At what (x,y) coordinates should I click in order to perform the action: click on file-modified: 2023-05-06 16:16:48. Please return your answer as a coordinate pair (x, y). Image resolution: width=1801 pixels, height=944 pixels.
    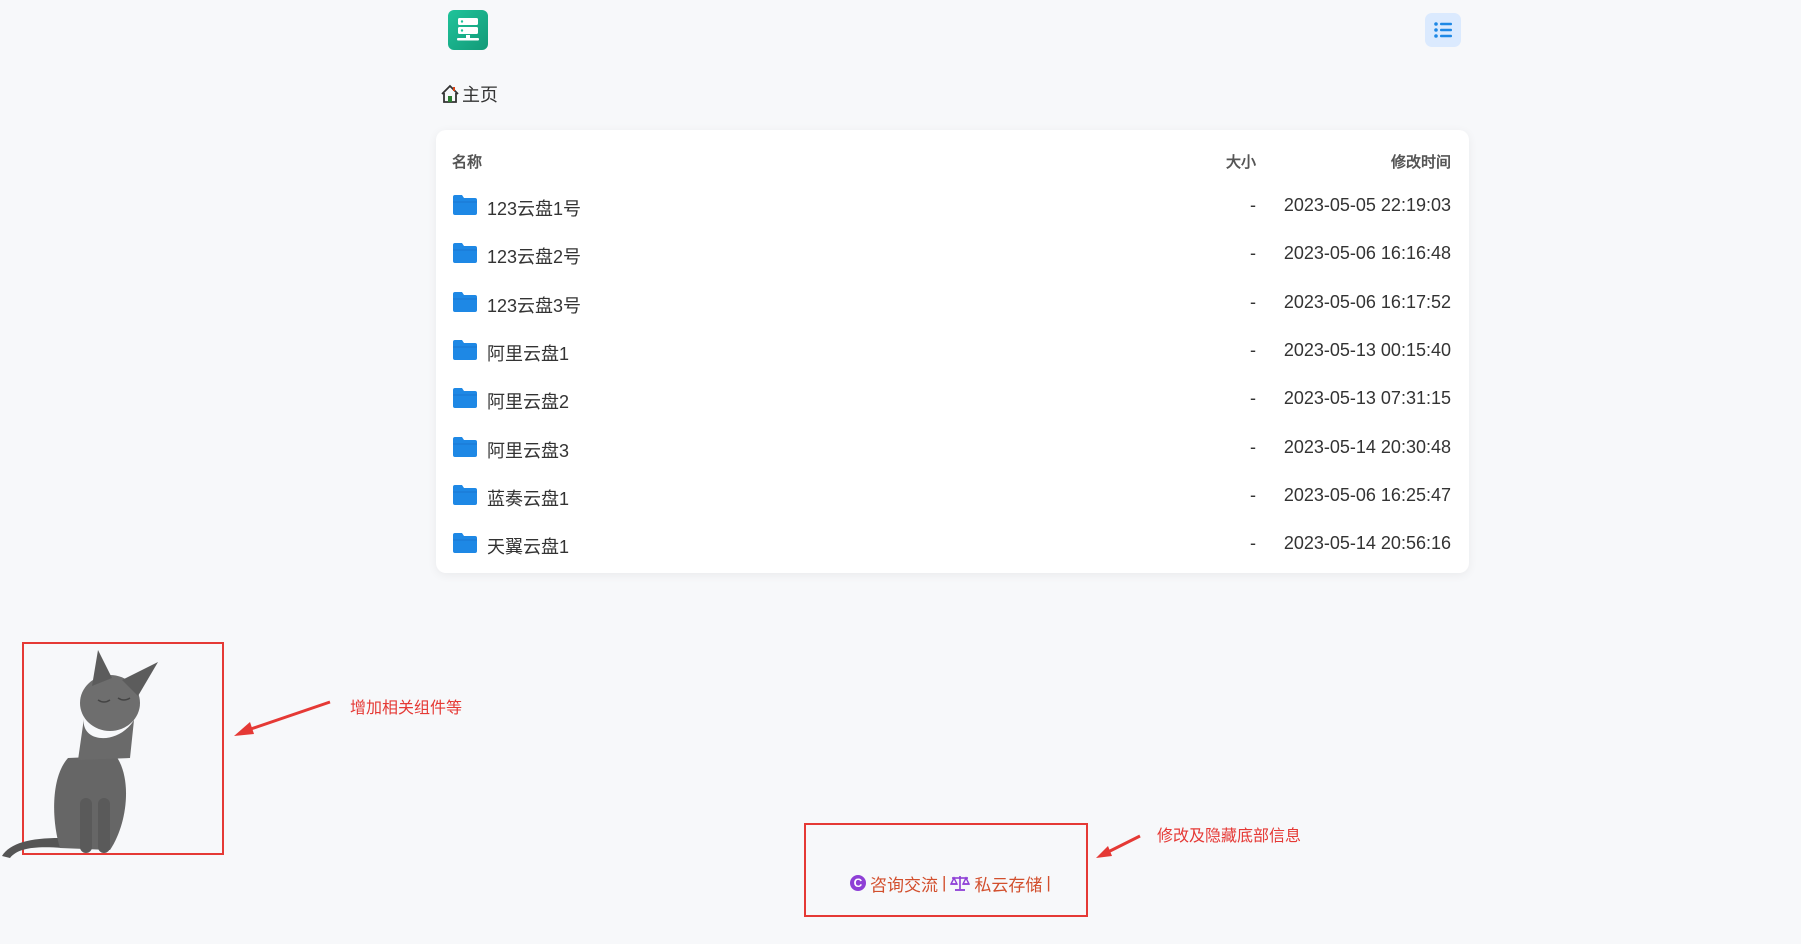
    Looking at the image, I should click on (1367, 253).